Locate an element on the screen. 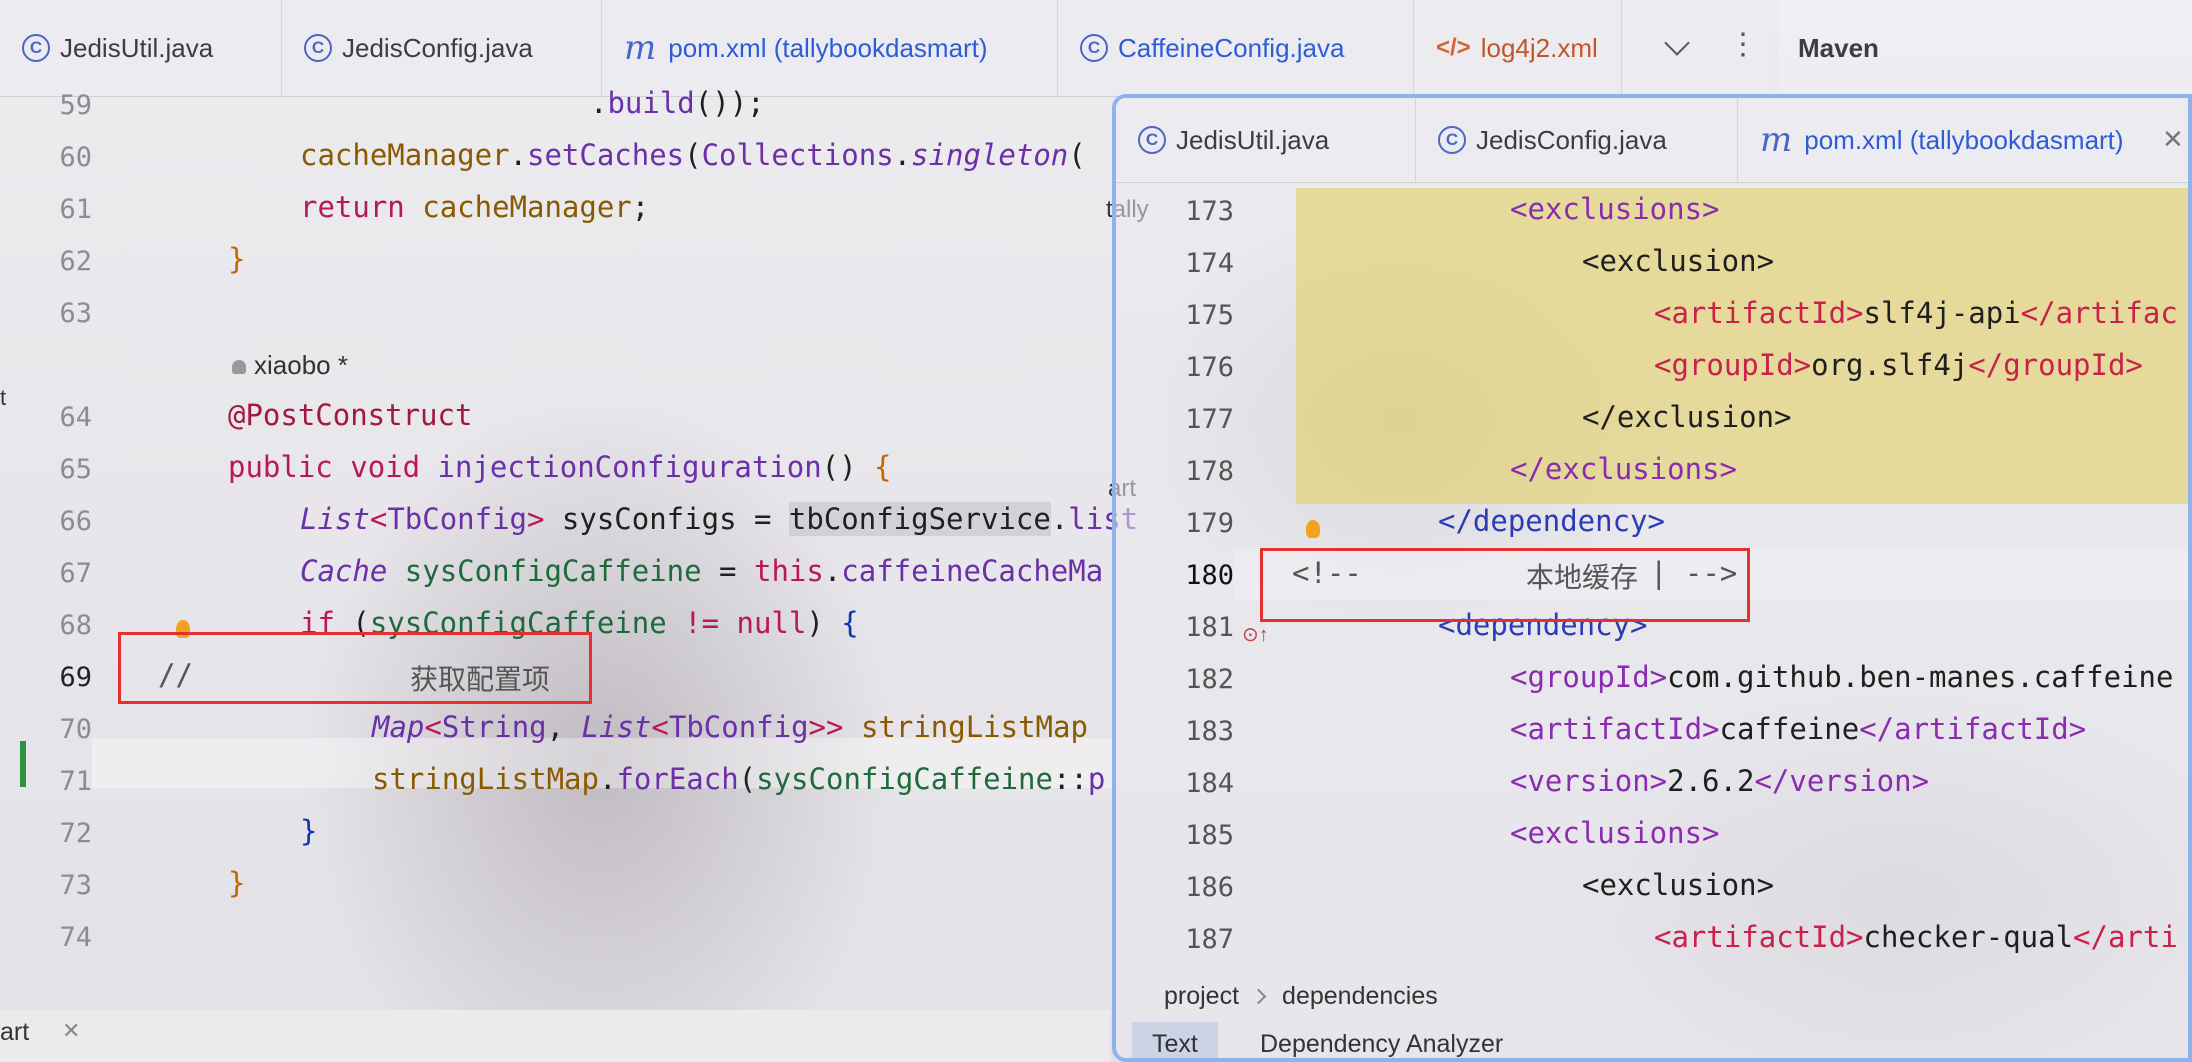 This screenshot has width=2192, height=1062. code-line: <artifactId>slf4j-api</artifac is located at coordinates (1916, 313).